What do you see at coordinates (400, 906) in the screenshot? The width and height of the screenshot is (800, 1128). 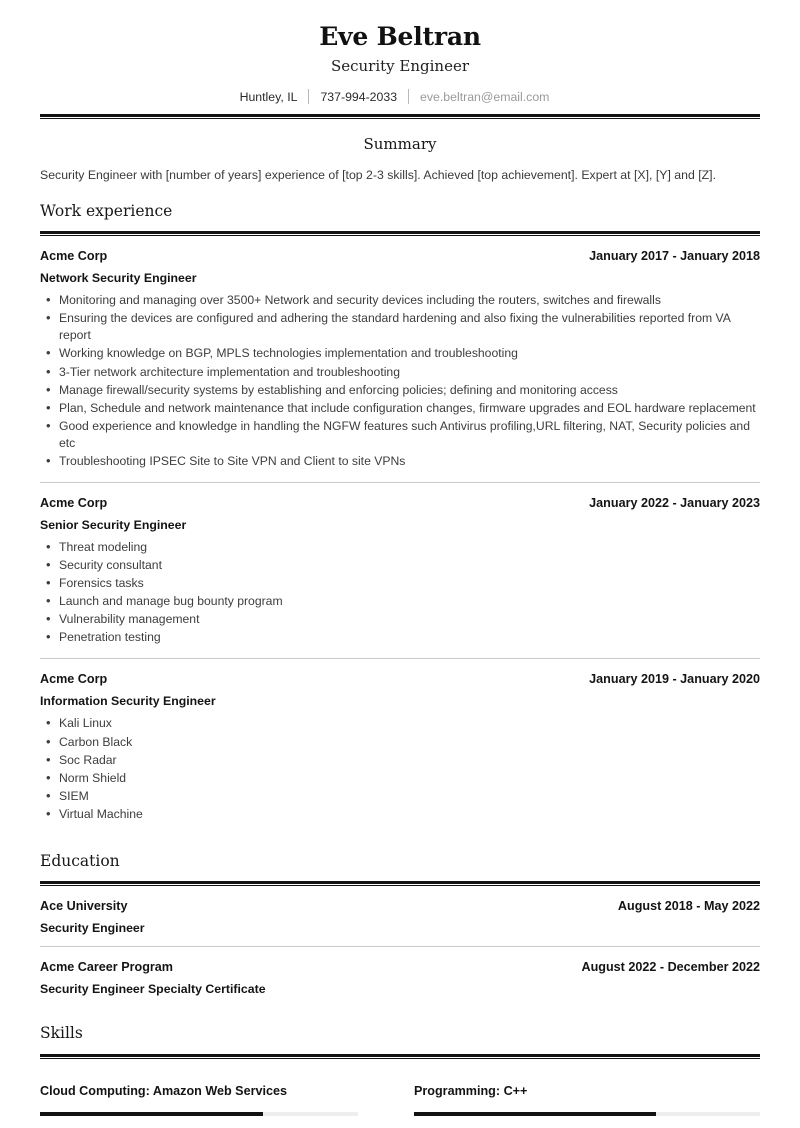 I see `entry-header-row: Ace University August 2018 - May 2022` at bounding box center [400, 906].